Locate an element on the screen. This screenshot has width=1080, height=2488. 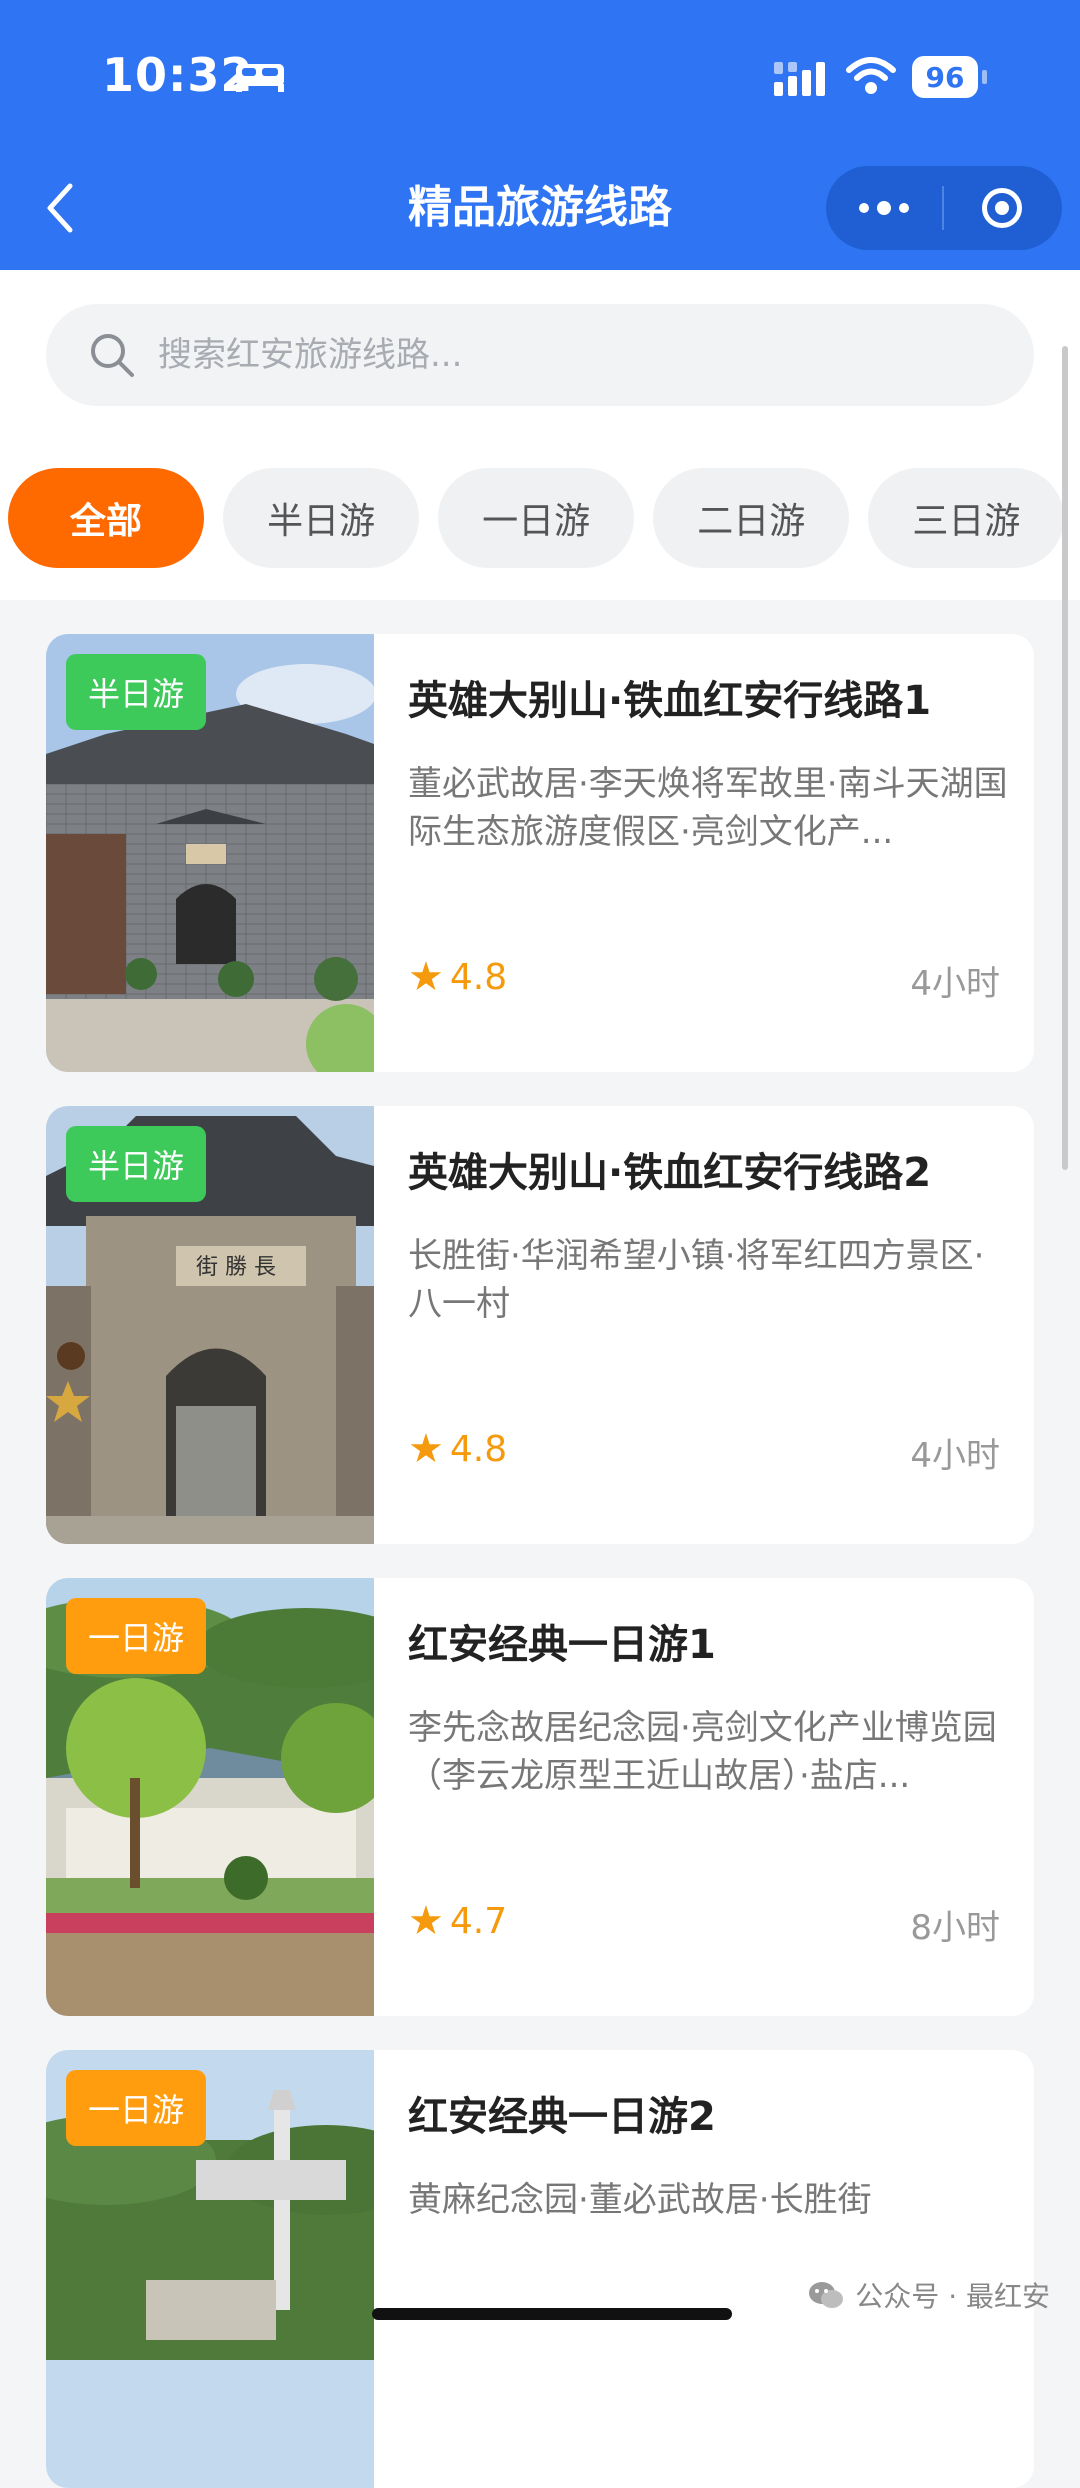
tab-two-day: 二日游 is located at coordinates (751, 518).